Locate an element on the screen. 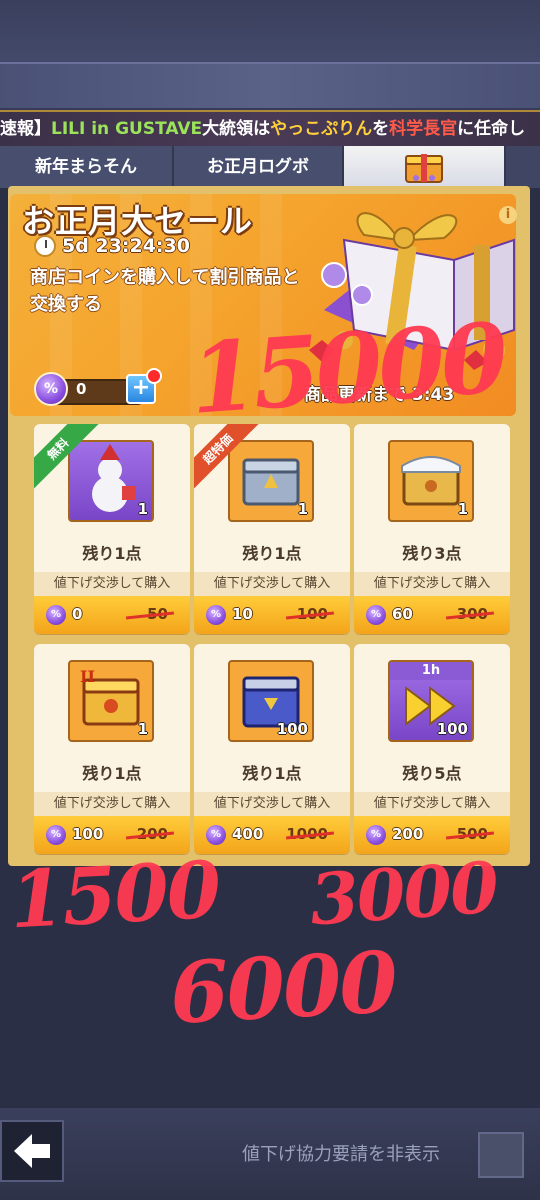 Image resolution: width=540 pixels, height=1200 pixels. price-bar: % 400 1000 is located at coordinates (272, 835).